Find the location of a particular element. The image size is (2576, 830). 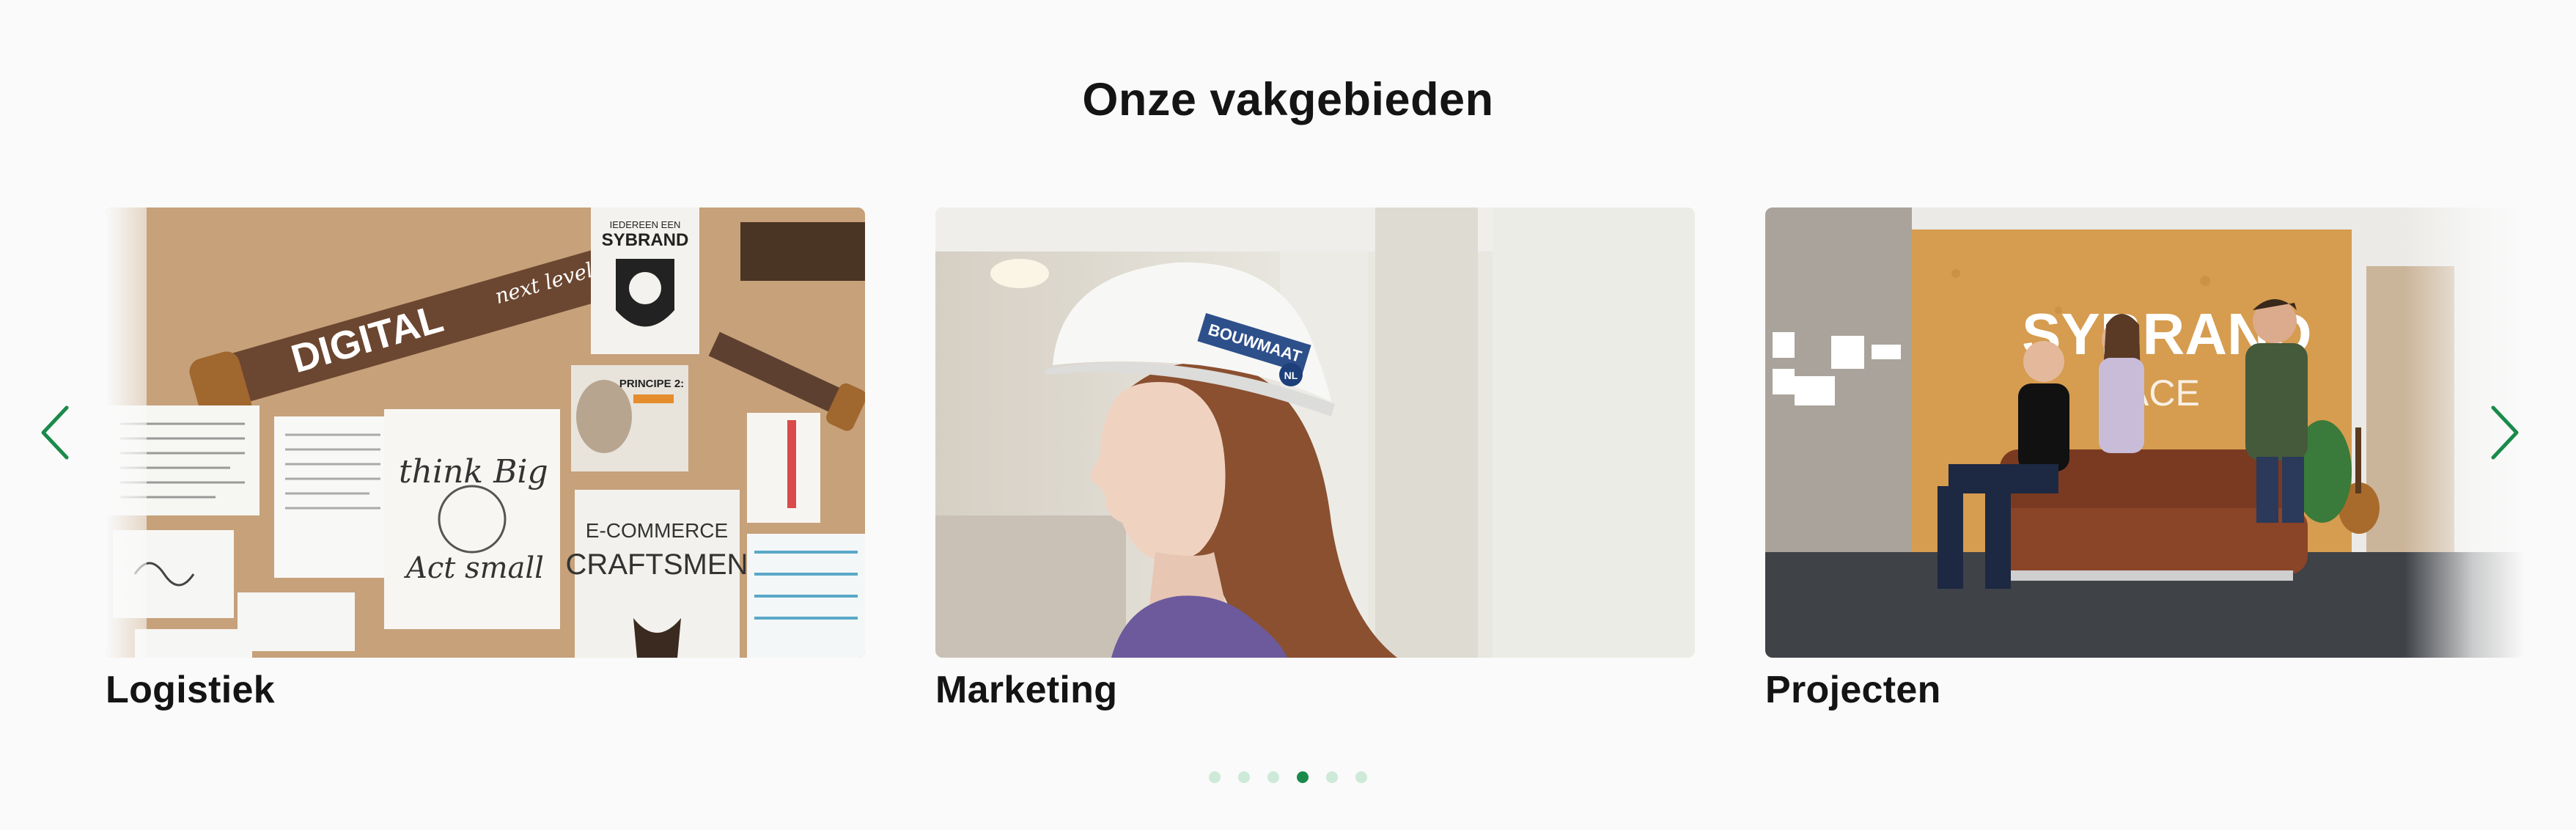

carousel-next-button is located at coordinates (2505, 433).